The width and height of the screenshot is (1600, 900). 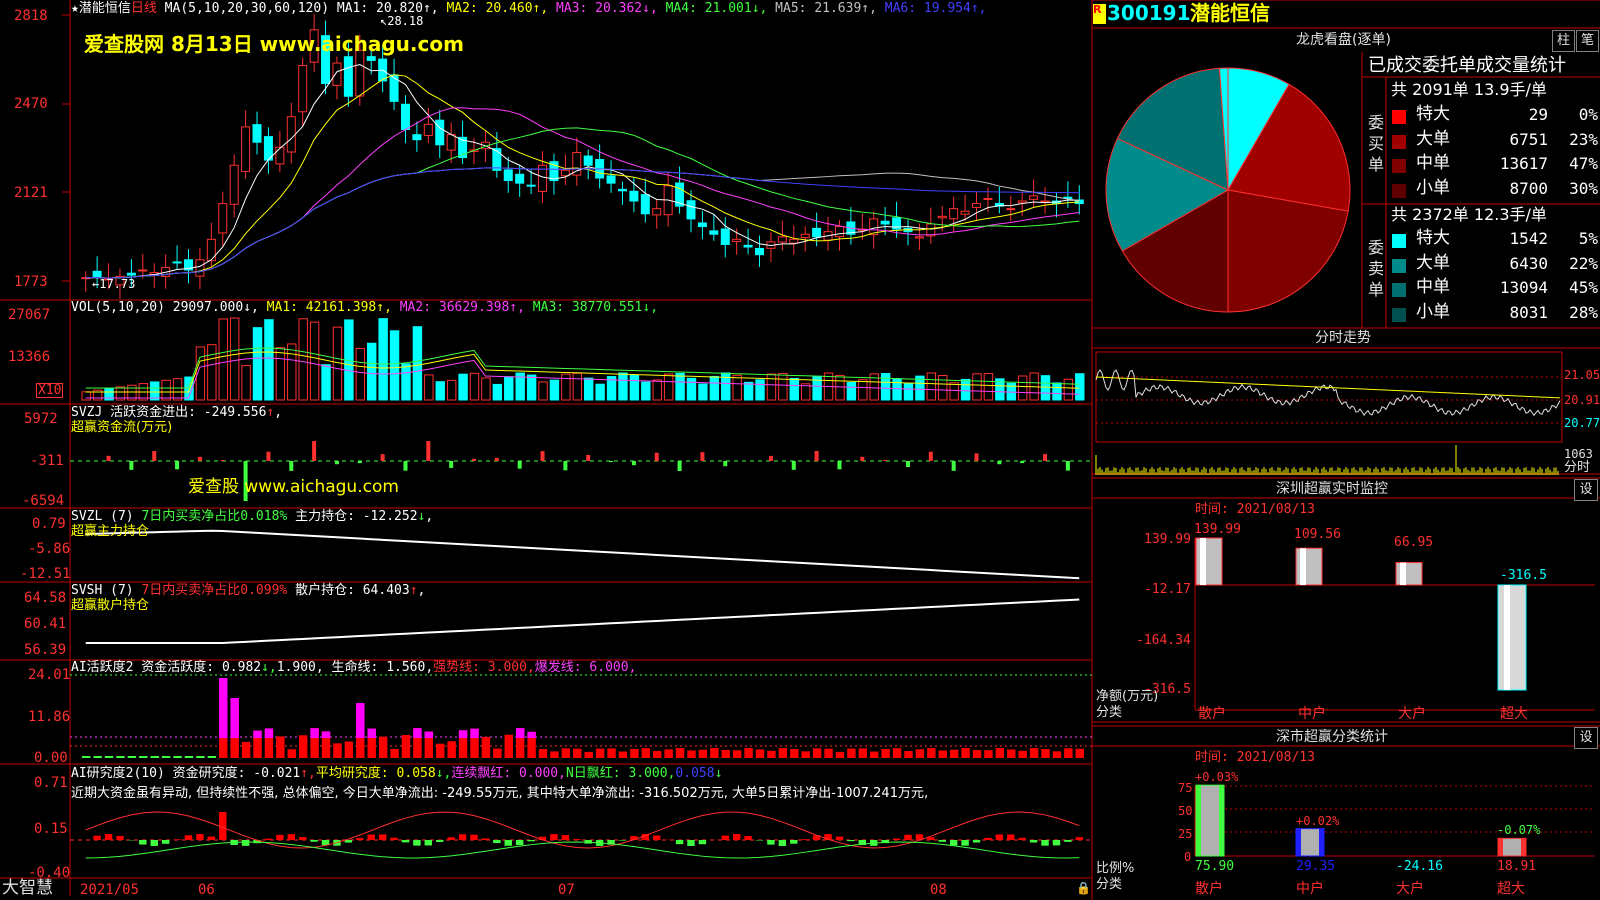 I want to click on svsh-subtitle: 超赢散户持仓, so click(x=110, y=605).